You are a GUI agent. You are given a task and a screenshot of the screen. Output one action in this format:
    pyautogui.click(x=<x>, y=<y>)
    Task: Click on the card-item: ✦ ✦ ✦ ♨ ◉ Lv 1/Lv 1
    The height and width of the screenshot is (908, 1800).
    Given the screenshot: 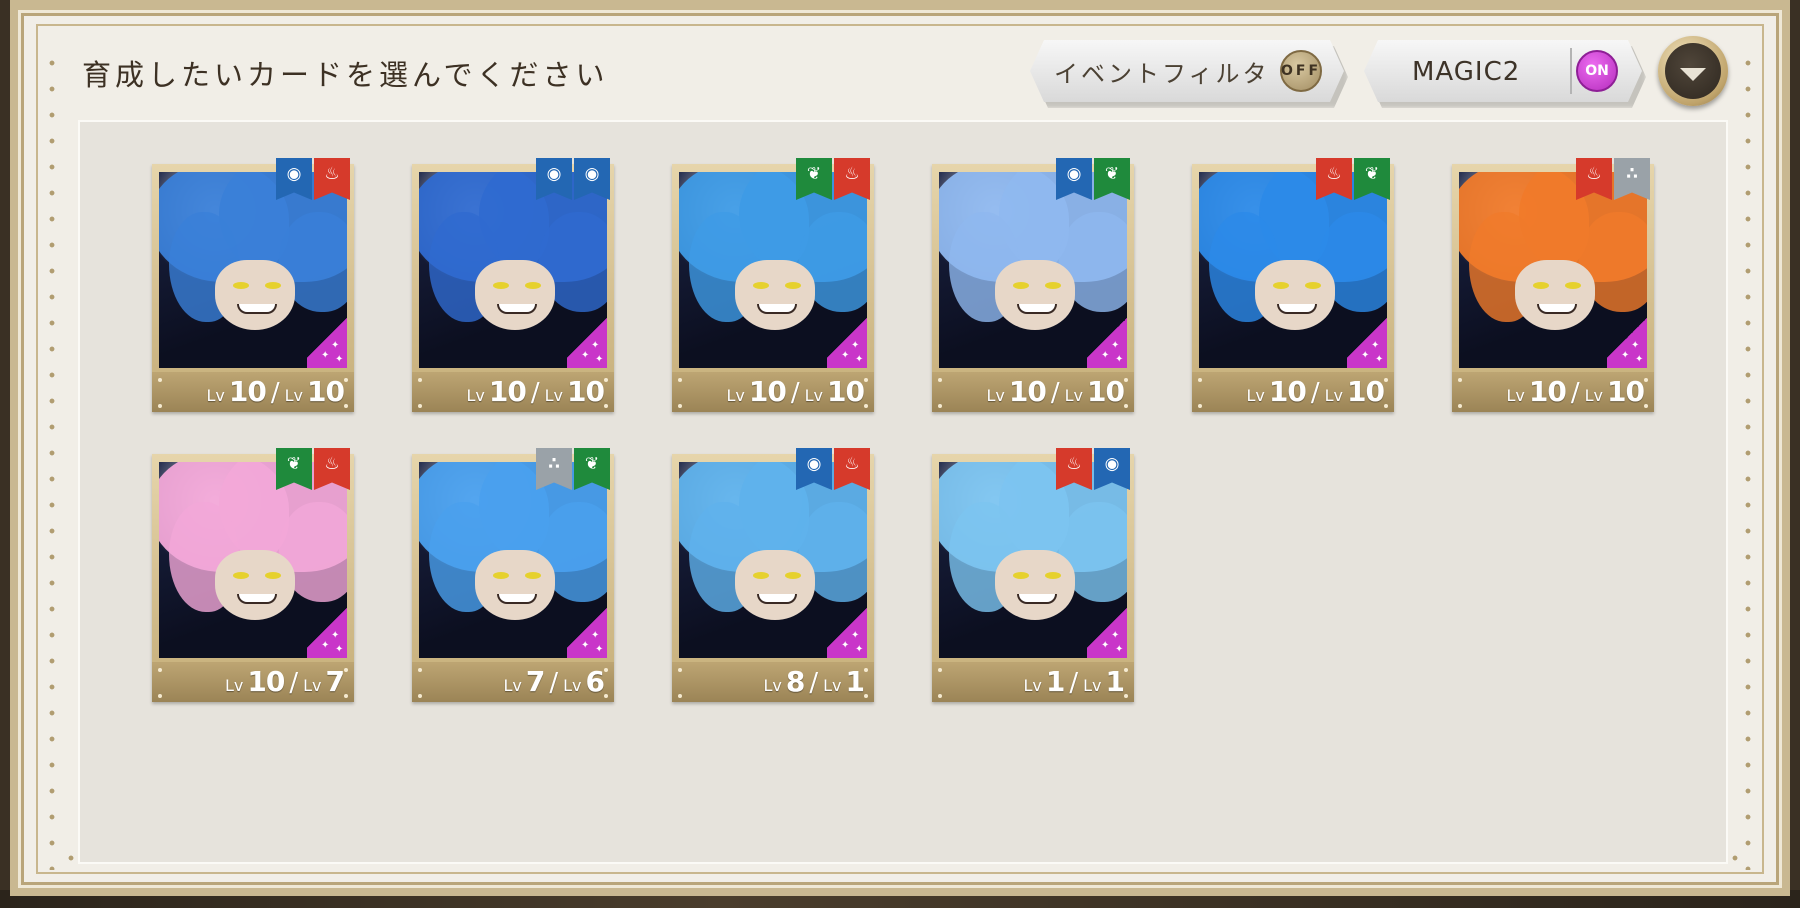 What is the action you would take?
    pyautogui.click(x=1033, y=575)
    